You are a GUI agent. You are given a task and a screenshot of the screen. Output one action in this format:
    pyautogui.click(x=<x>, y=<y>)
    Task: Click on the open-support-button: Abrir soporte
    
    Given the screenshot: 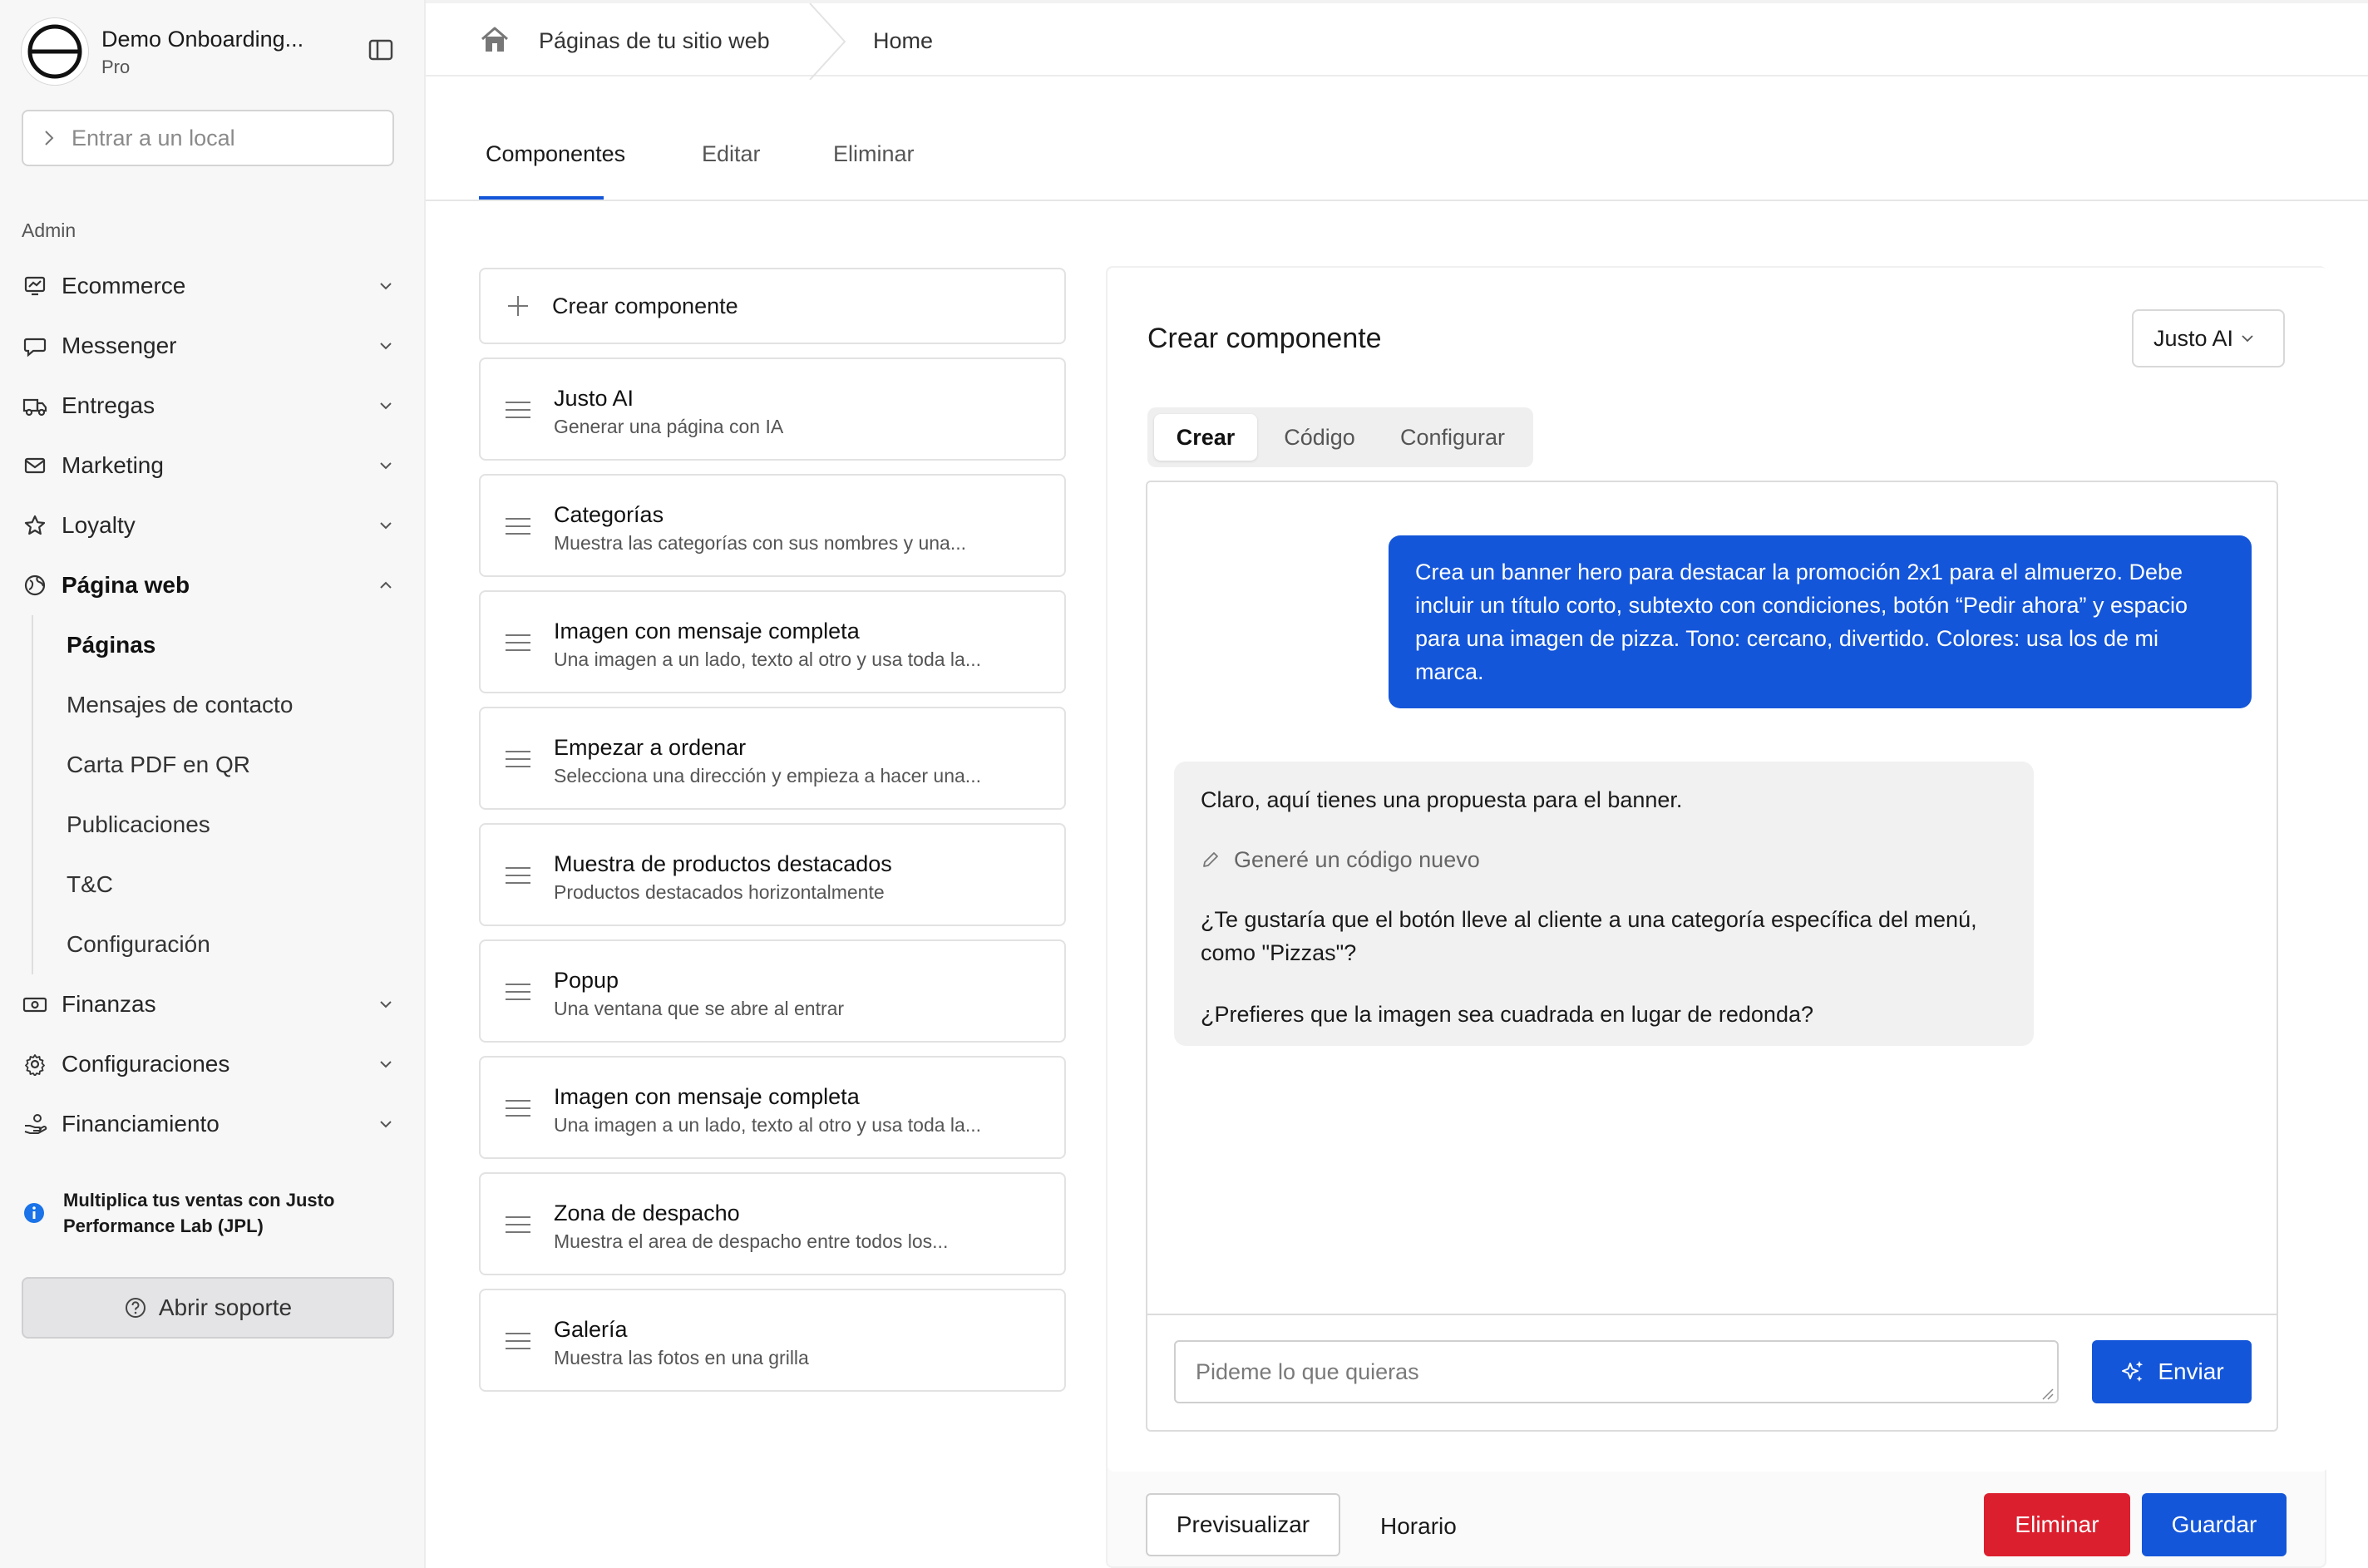 What is the action you would take?
    pyautogui.click(x=208, y=1308)
    